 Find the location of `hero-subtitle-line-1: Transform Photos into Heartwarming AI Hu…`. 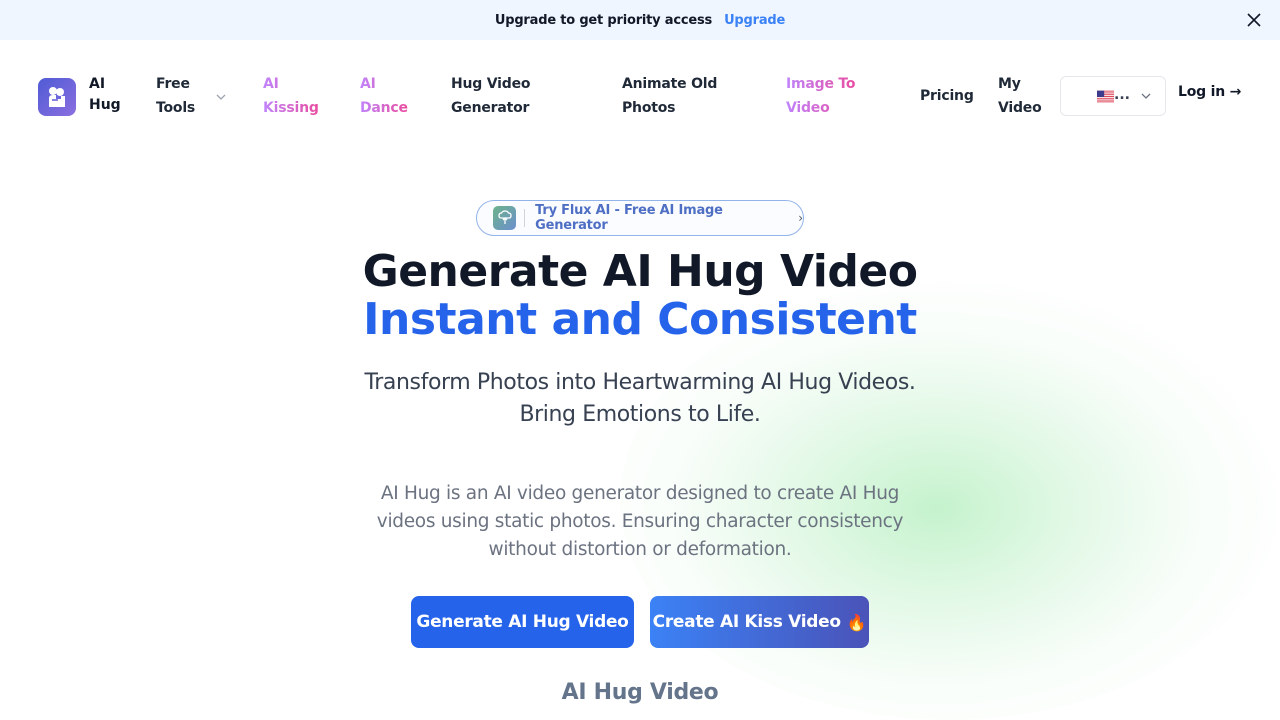

hero-subtitle-line-1: Transform Photos into Heartwarming AI Hu… is located at coordinates (640, 382).